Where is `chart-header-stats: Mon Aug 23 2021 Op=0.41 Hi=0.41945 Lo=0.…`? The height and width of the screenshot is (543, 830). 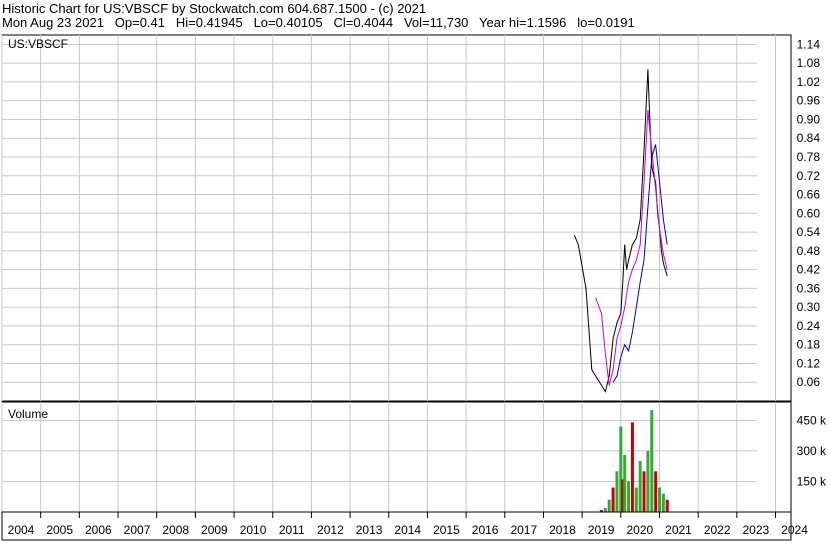
chart-header-stats: Mon Aug 23 2021 Op=0.41 Hi=0.41945 Lo=0.… is located at coordinates (318, 22).